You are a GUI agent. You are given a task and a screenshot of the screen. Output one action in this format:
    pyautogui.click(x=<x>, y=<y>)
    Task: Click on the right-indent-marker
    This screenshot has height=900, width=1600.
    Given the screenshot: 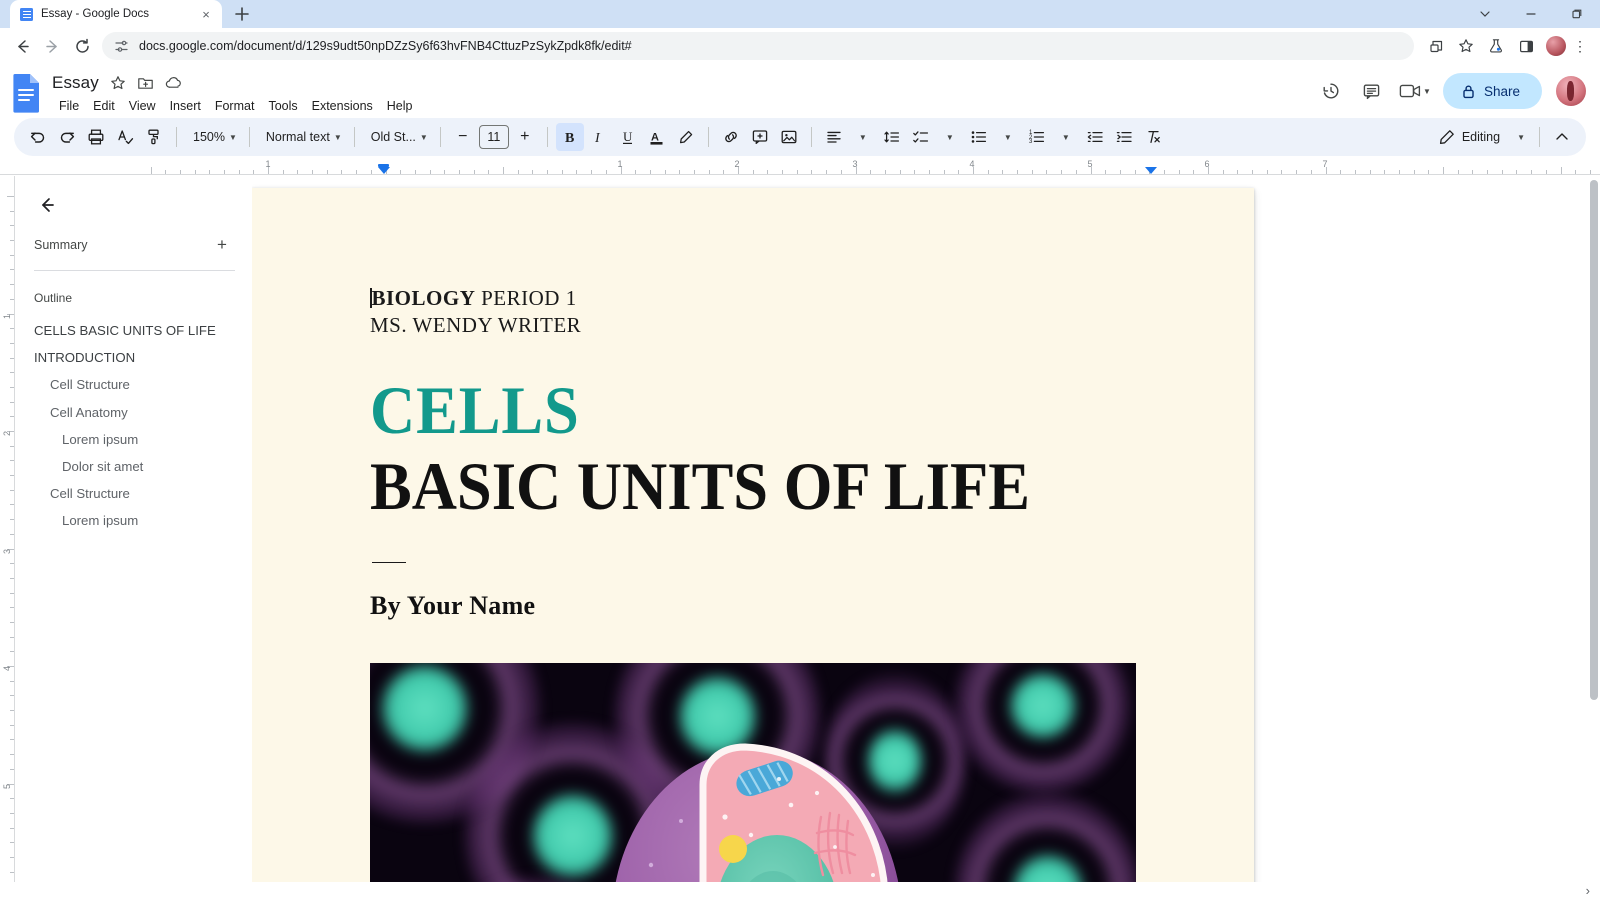 What is the action you would take?
    pyautogui.click(x=1151, y=170)
    